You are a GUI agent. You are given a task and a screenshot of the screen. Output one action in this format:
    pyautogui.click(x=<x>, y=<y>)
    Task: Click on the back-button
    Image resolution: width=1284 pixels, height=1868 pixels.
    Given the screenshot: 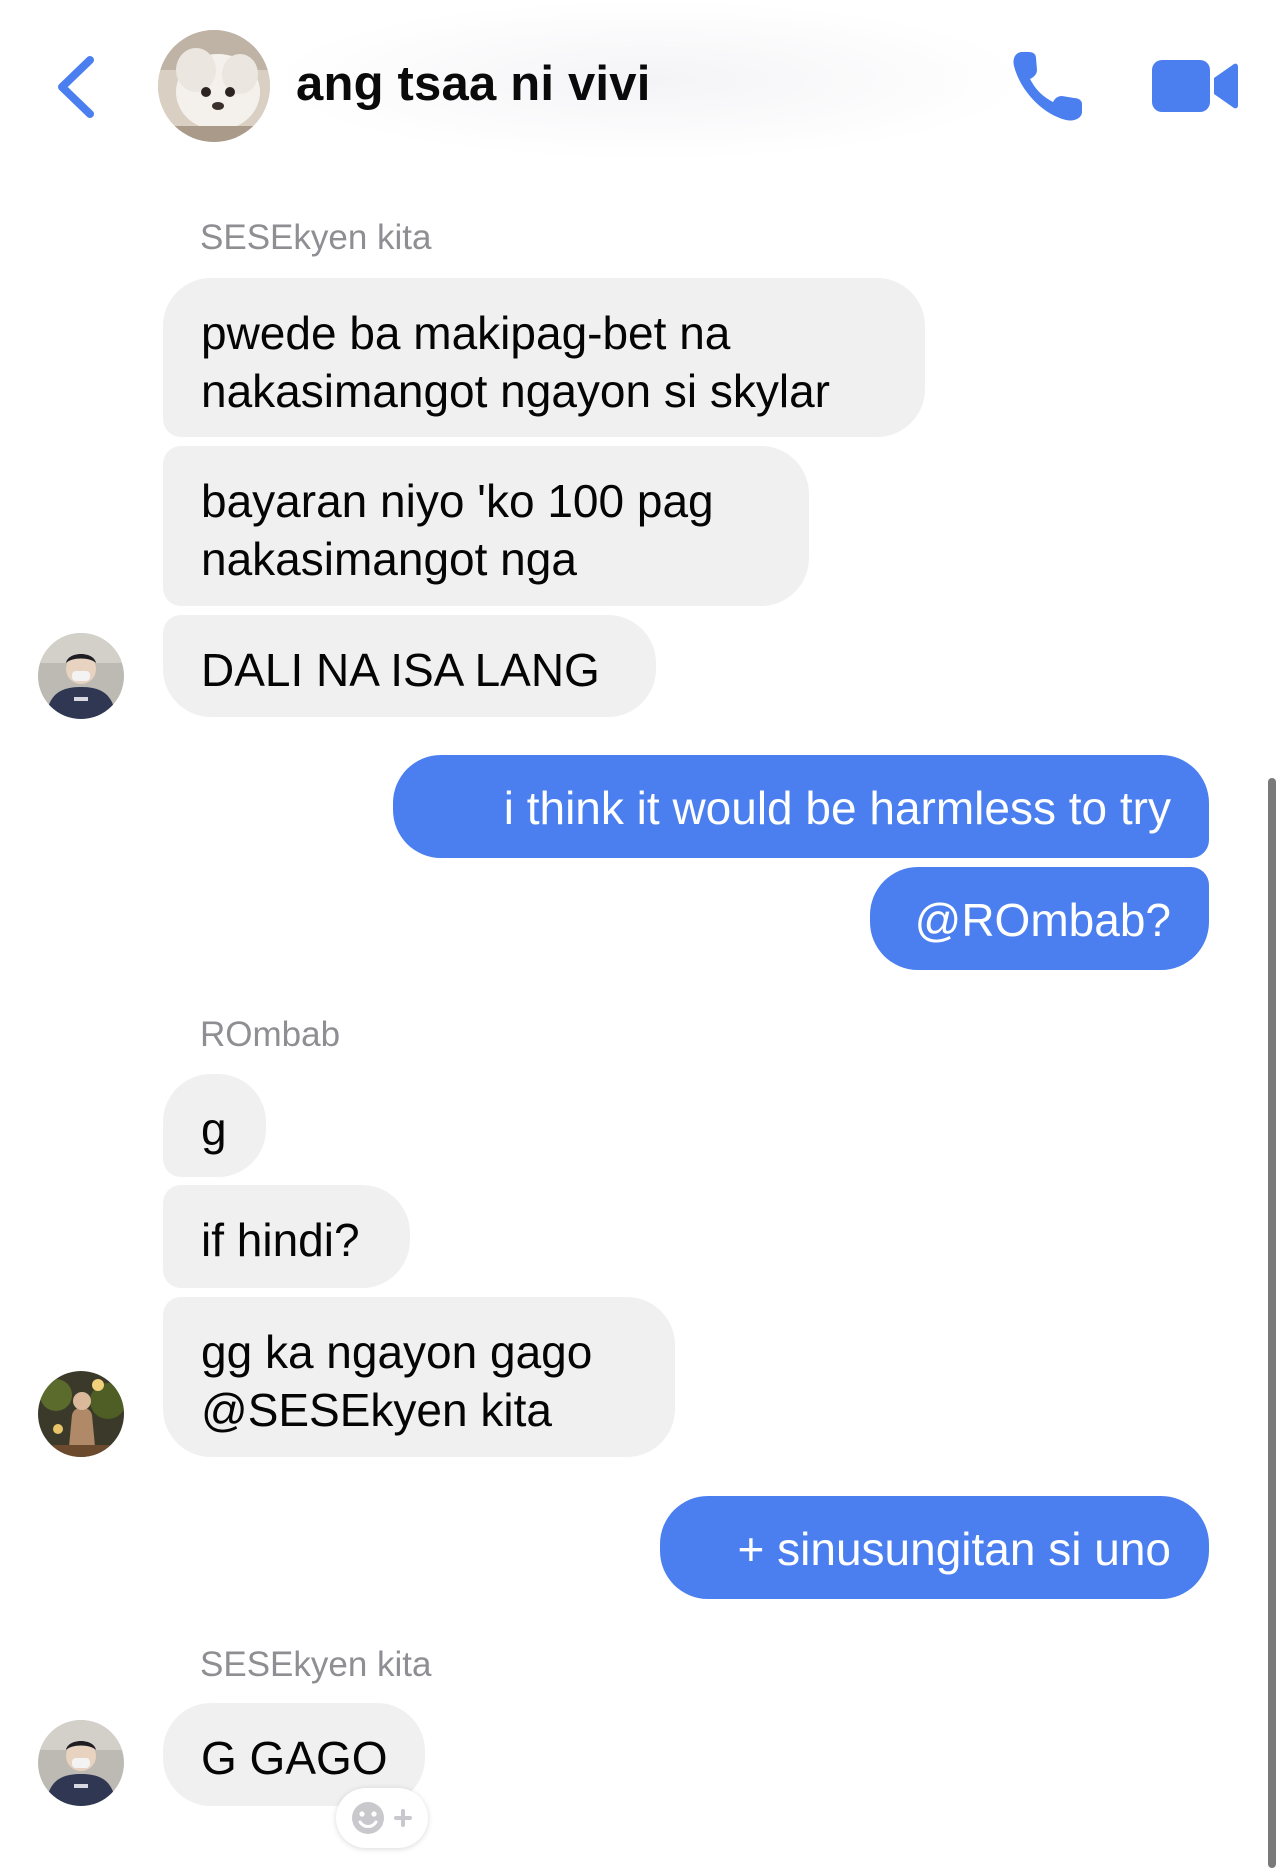 What is the action you would take?
    pyautogui.click(x=77, y=87)
    